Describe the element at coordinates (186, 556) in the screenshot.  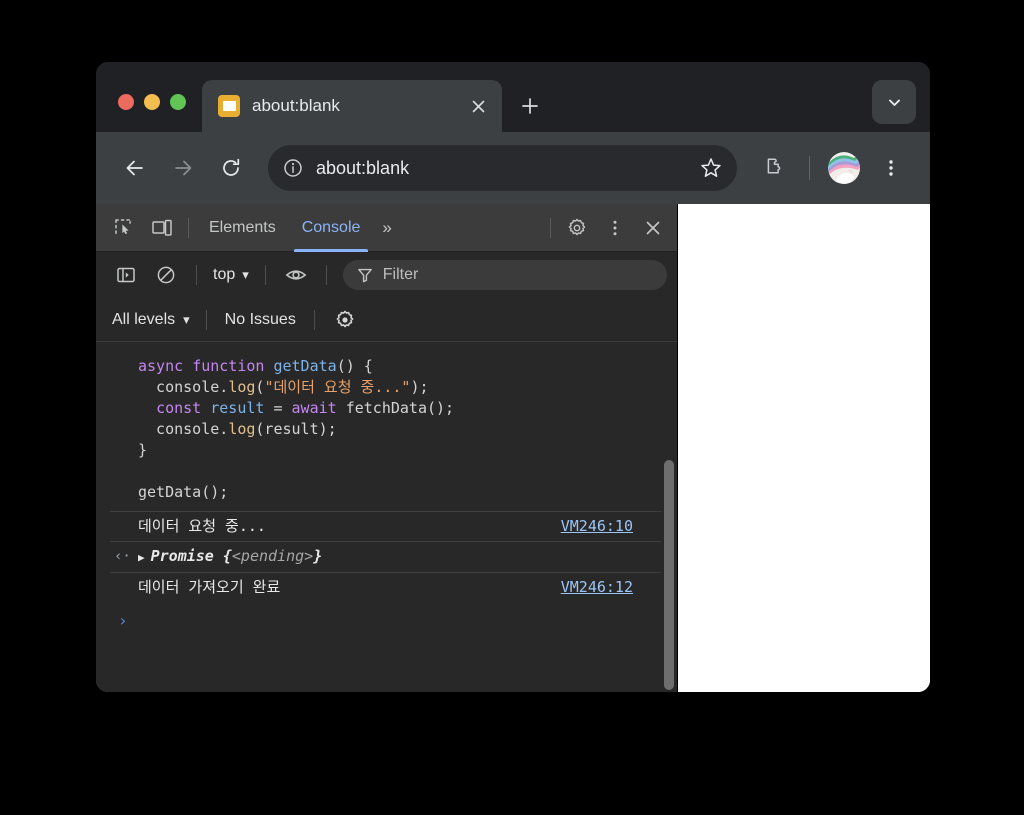
I see `promise-label: Promise` at that location.